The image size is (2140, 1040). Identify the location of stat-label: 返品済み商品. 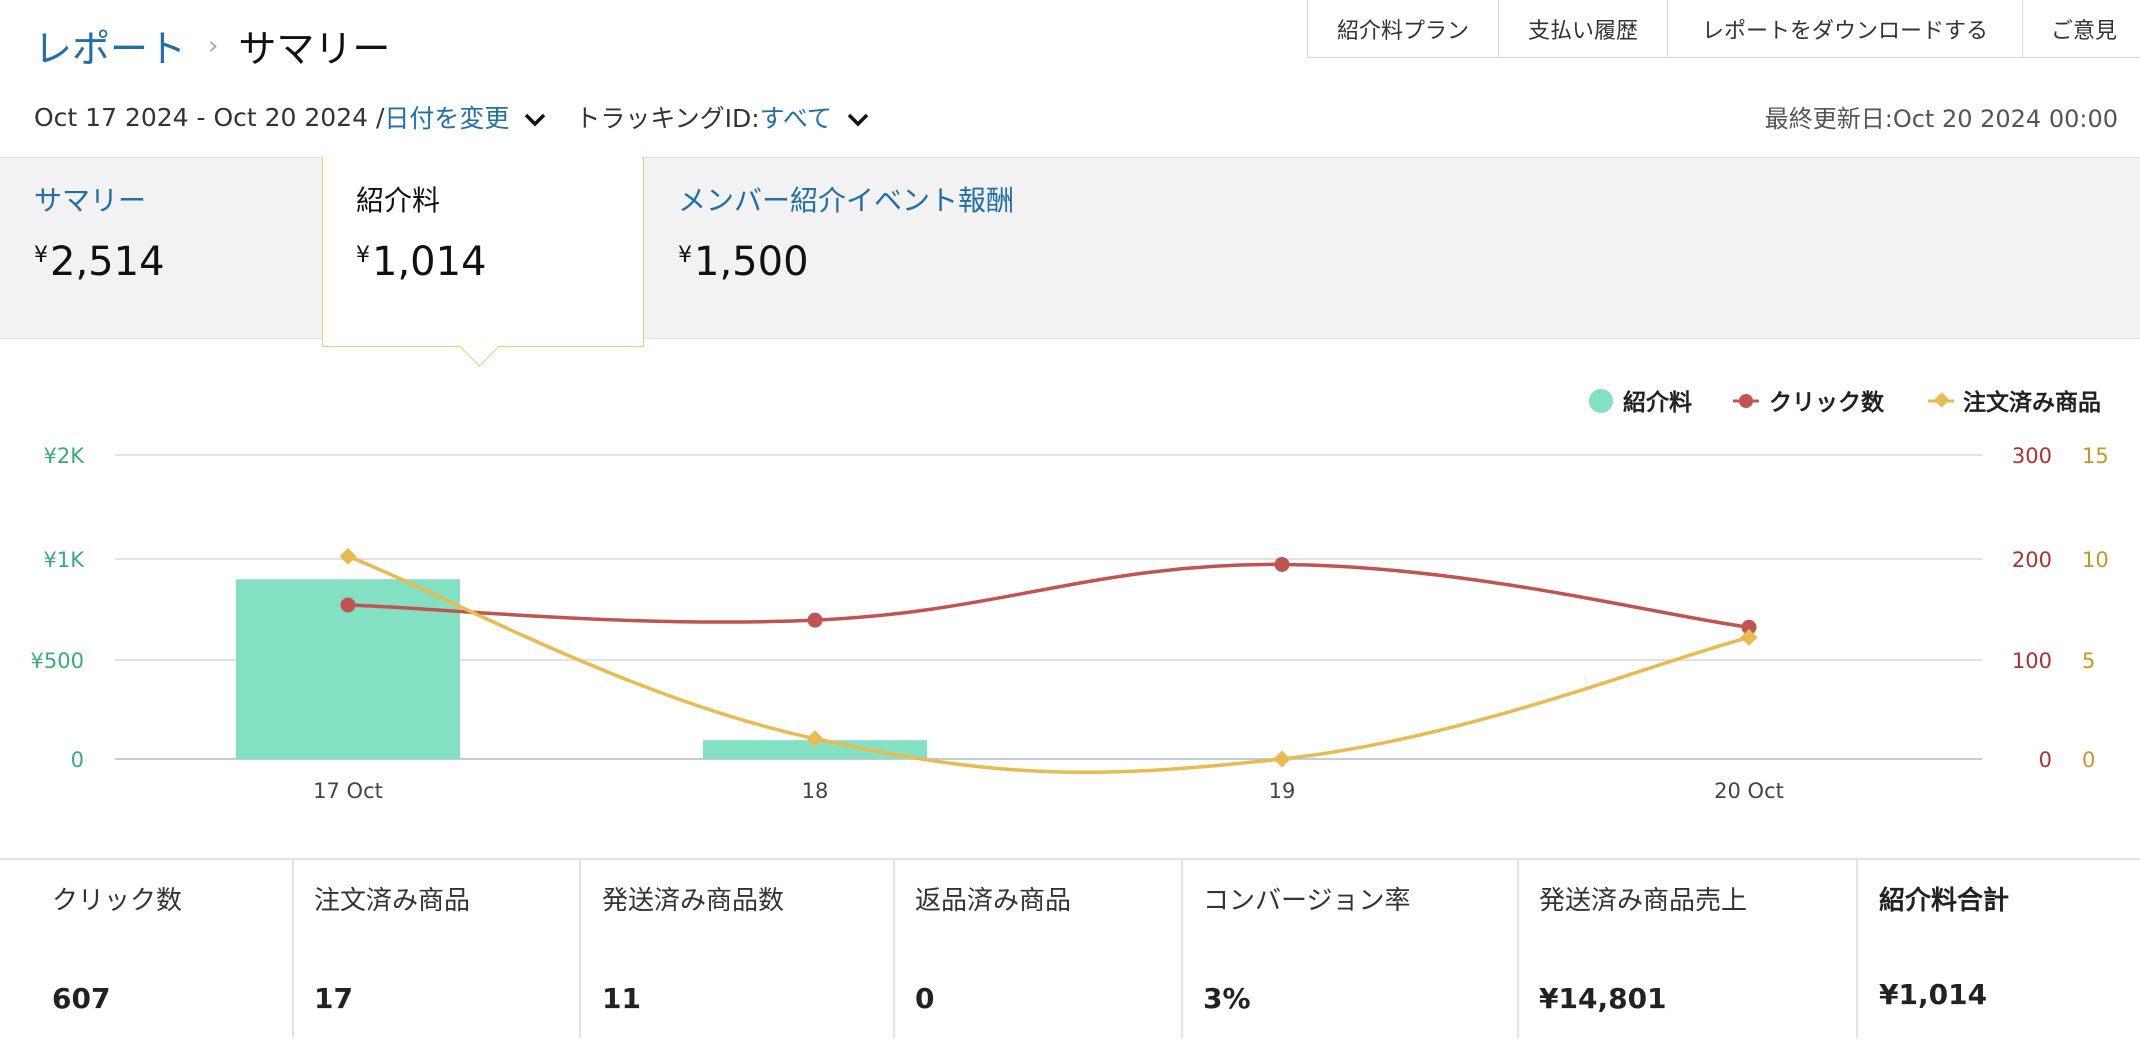
(993, 901).